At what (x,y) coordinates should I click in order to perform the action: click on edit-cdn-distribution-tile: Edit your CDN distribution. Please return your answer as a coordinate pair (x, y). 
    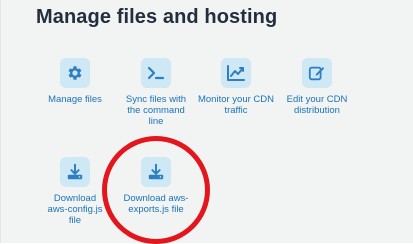
    Looking at the image, I should click on (317, 87).